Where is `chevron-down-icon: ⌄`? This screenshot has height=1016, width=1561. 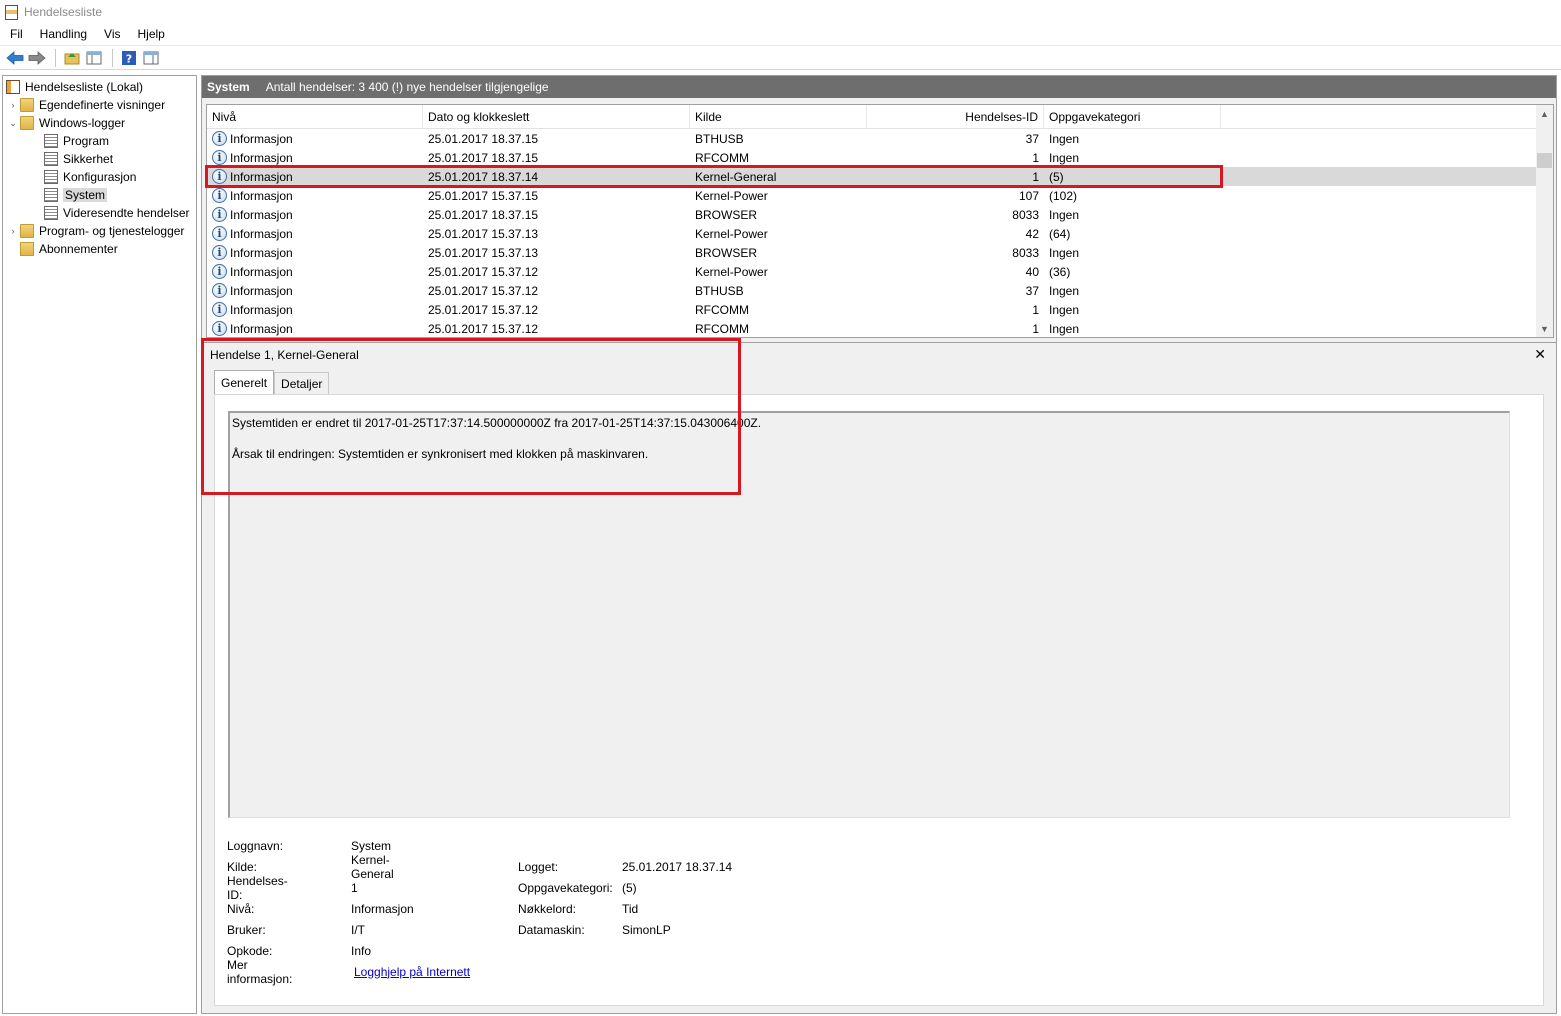
chevron-down-icon: ⌄ is located at coordinates (13, 123).